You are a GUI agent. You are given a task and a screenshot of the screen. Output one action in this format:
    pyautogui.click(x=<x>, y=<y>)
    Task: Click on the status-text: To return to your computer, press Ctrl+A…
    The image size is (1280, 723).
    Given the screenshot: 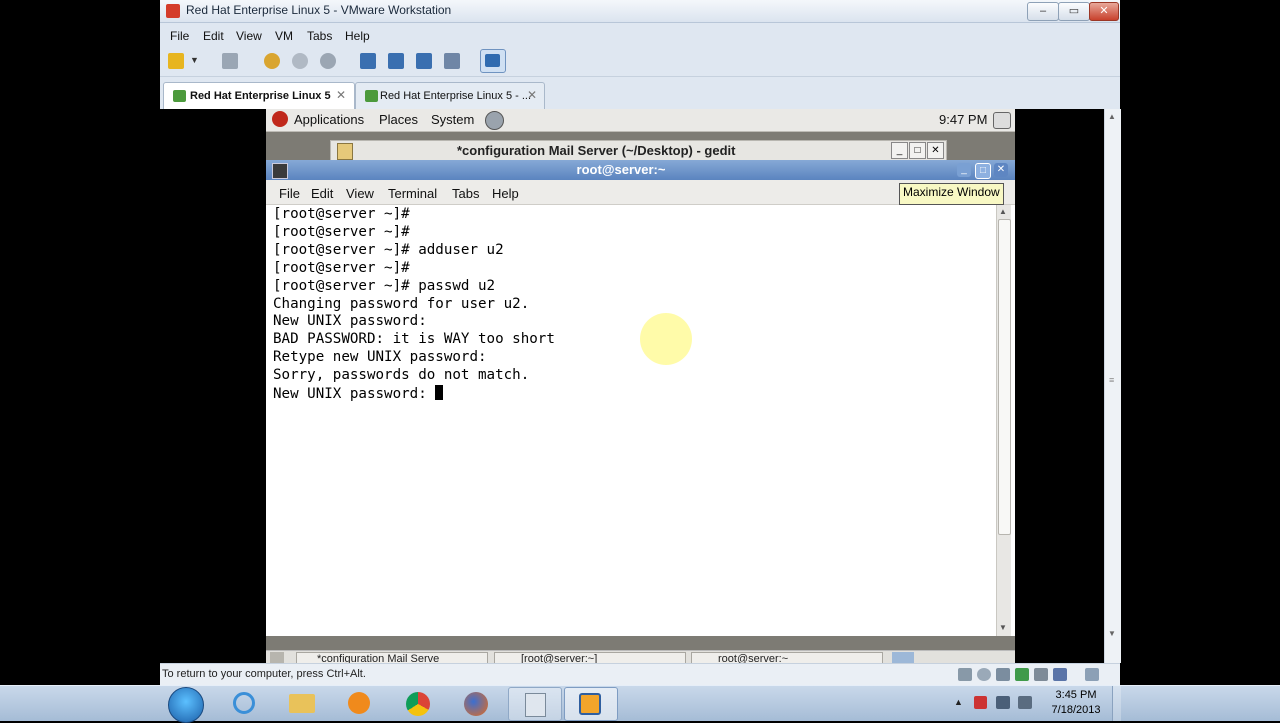 What is the action you would take?
    pyautogui.click(x=264, y=674)
    